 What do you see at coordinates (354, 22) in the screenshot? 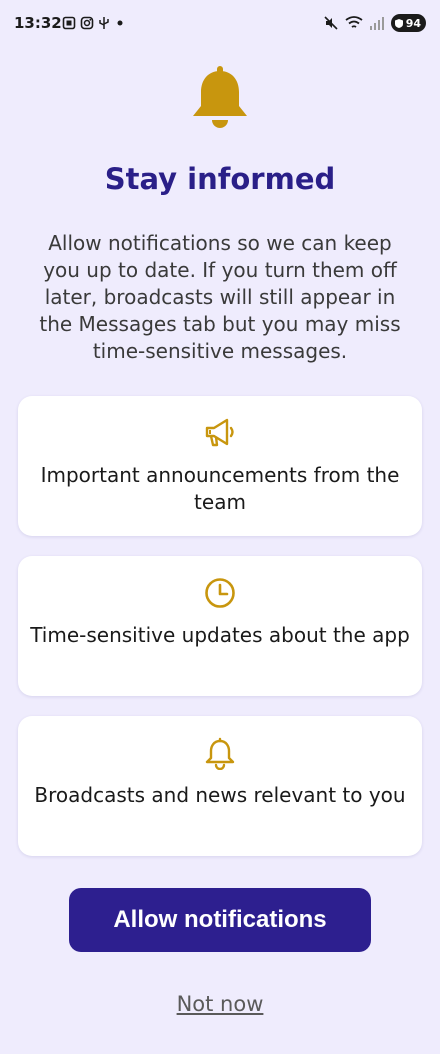
I see `wifi-icon` at bounding box center [354, 22].